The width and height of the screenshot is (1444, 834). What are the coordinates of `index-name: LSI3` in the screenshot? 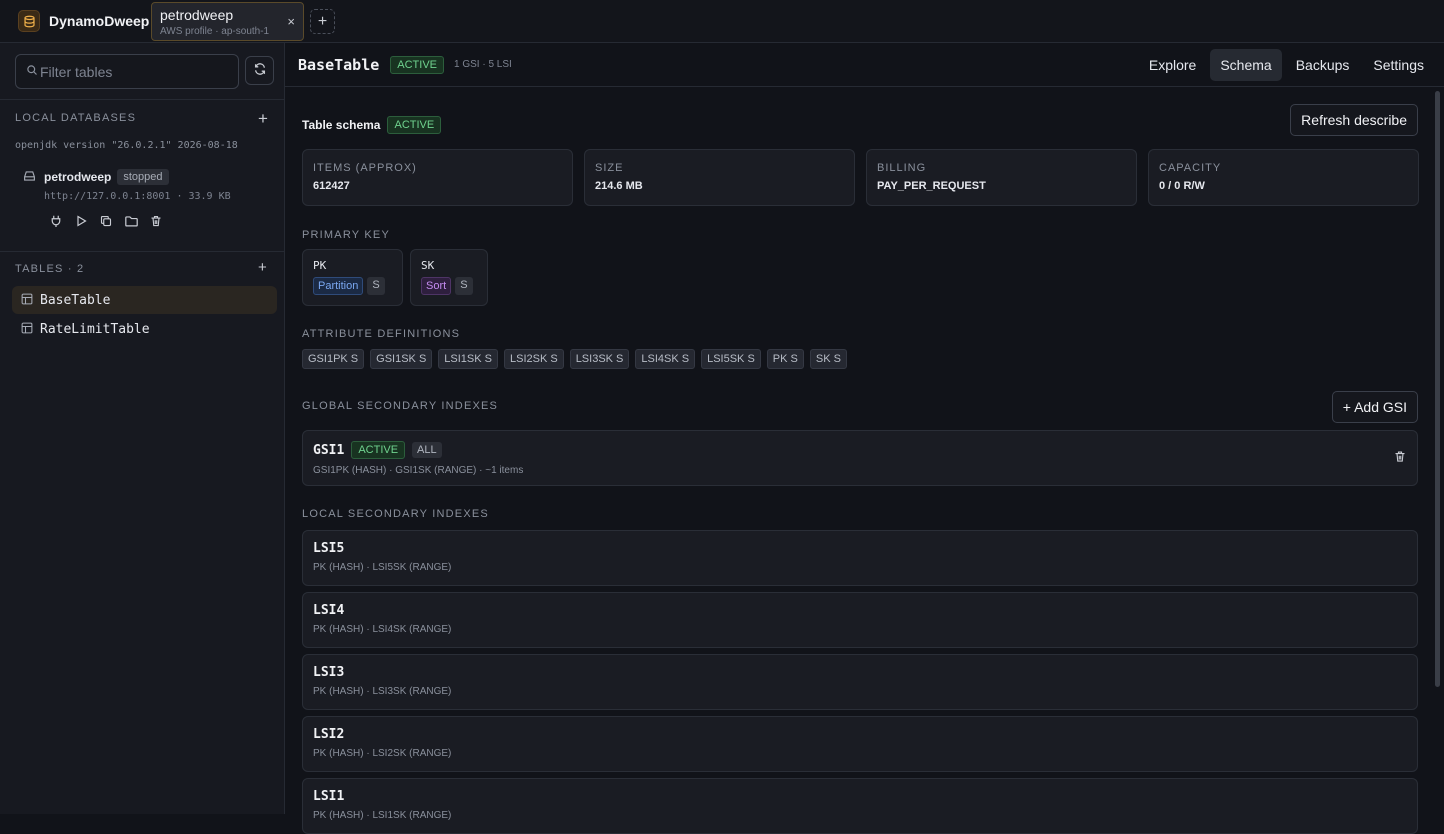 It's located at (329, 672).